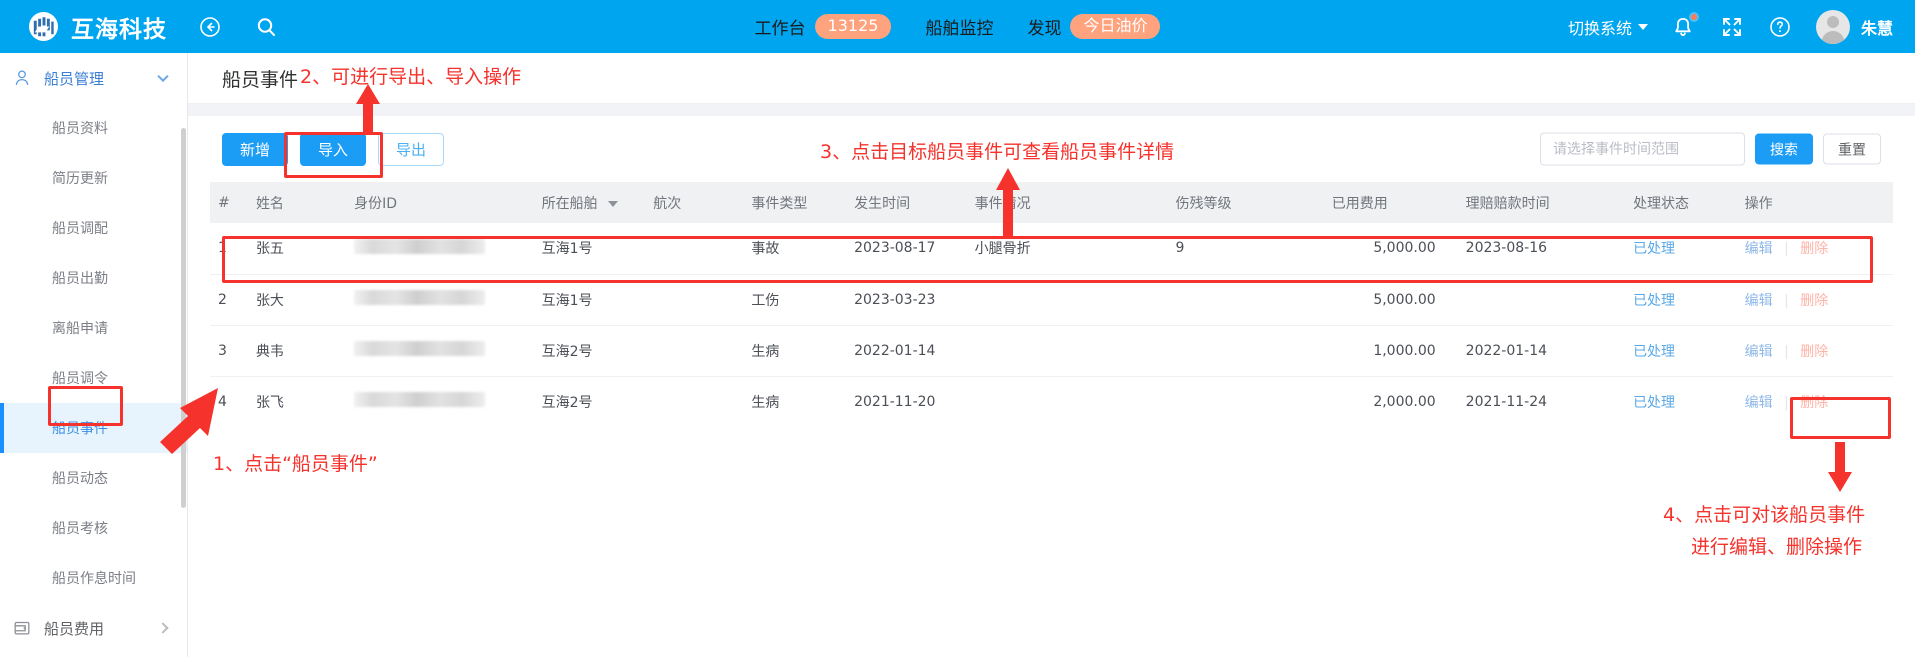  What do you see at coordinates (906, 249) in the screenshot?
I see `cell-occur-date: 2023-08-17` at bounding box center [906, 249].